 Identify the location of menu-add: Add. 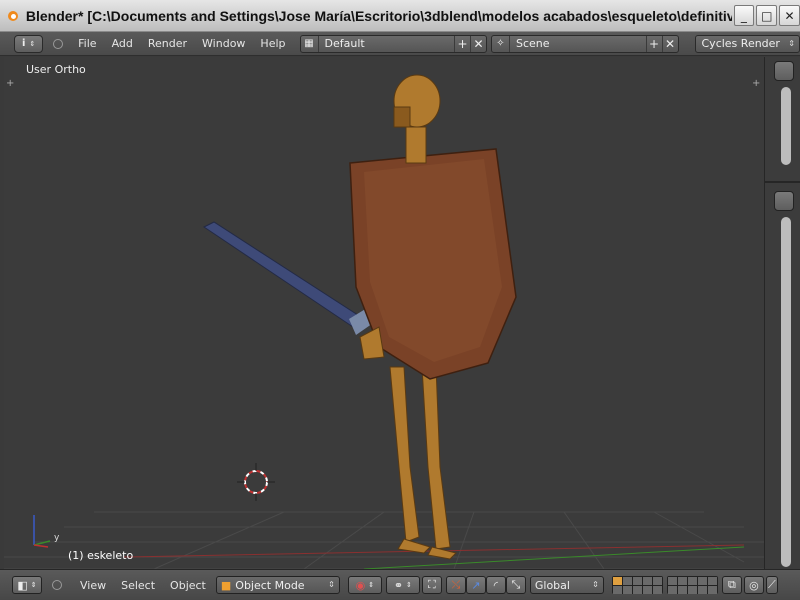
(122, 43).